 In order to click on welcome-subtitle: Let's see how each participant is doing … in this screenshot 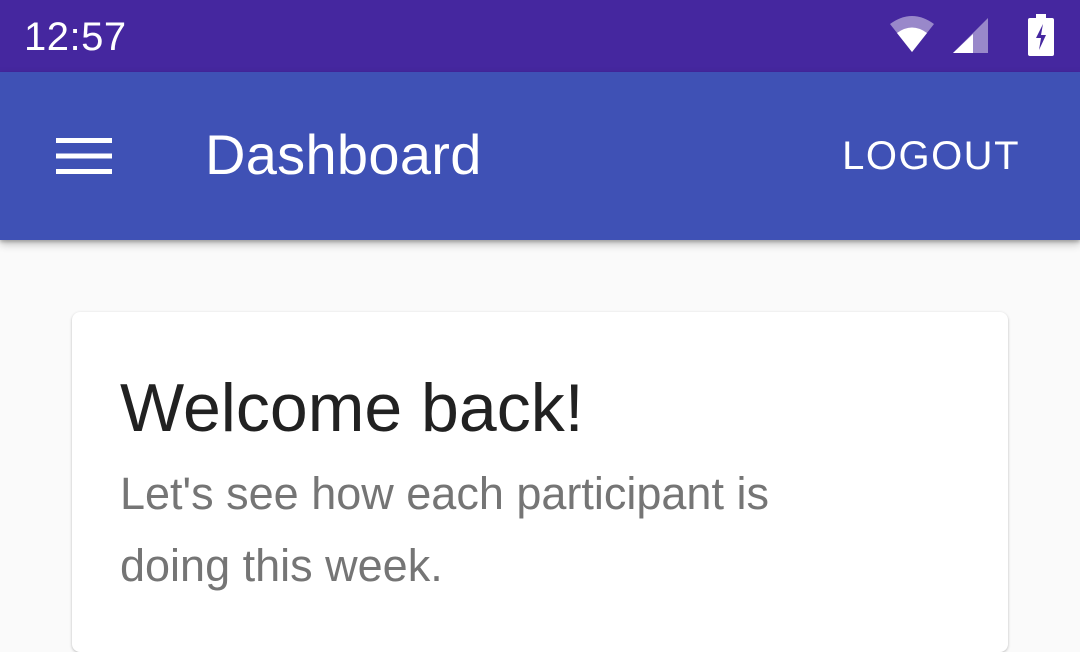, I will do `click(444, 529)`.